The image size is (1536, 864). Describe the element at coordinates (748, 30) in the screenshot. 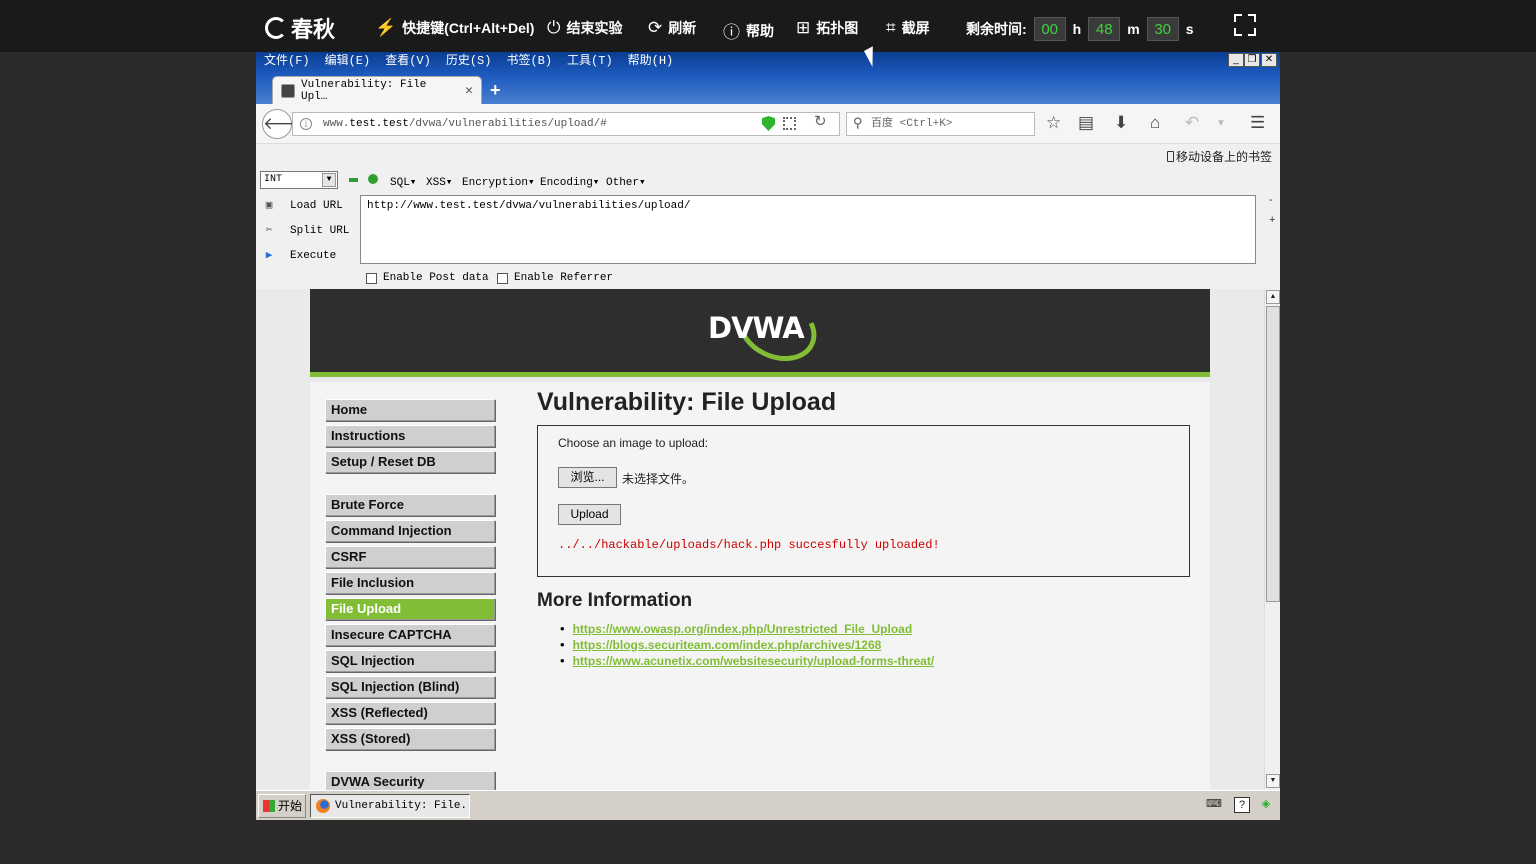

I see `help-button: ⓘ 帮助` at that location.